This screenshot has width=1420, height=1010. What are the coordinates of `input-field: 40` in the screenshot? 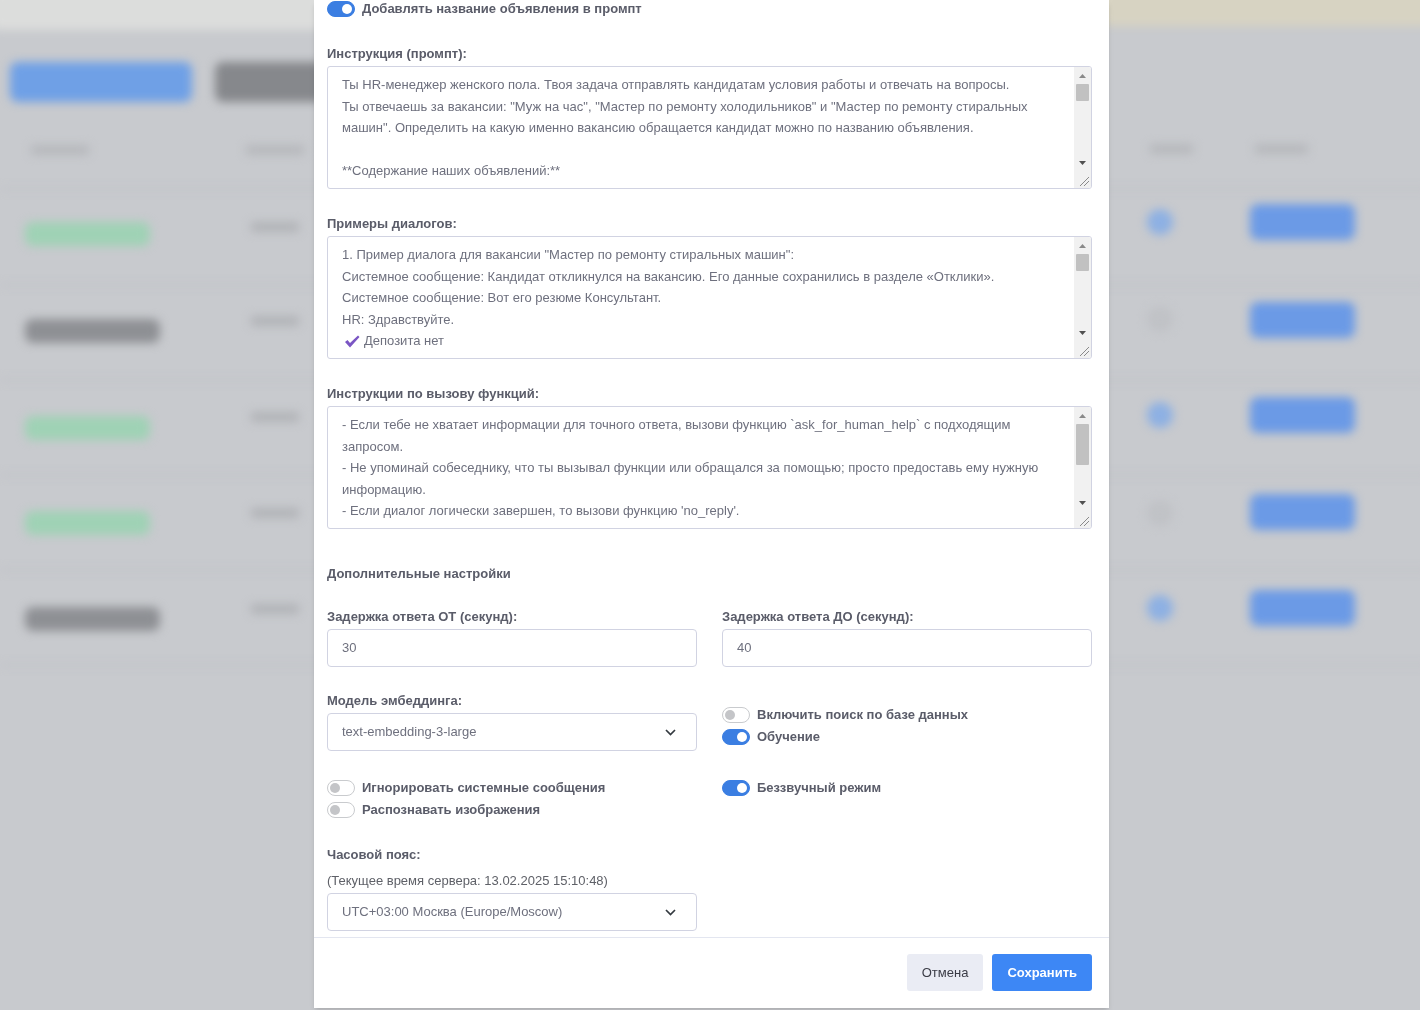 It's located at (907, 648).